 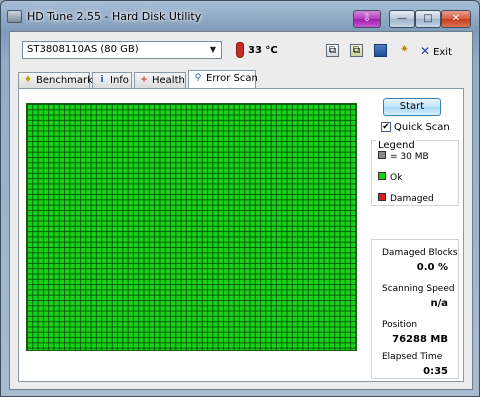 What do you see at coordinates (213, 50) in the screenshot?
I see `chevron-down-icon: ▼` at bounding box center [213, 50].